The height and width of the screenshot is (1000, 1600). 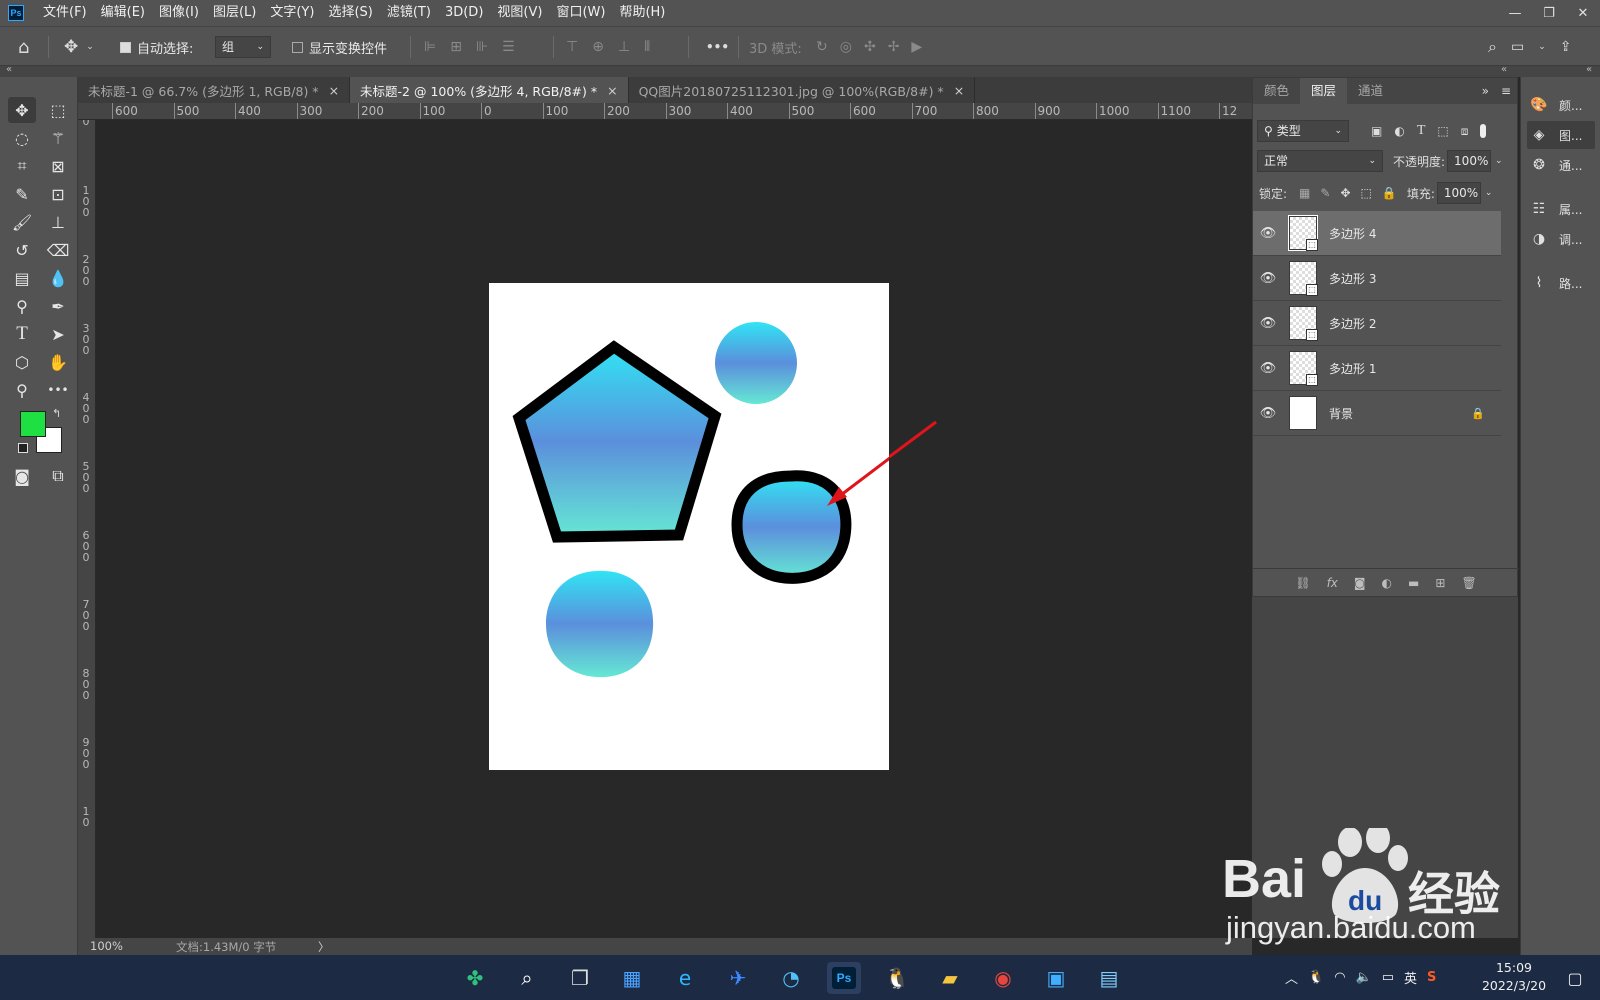 I want to click on notepad-icon: ▤, so click(x=1109, y=978).